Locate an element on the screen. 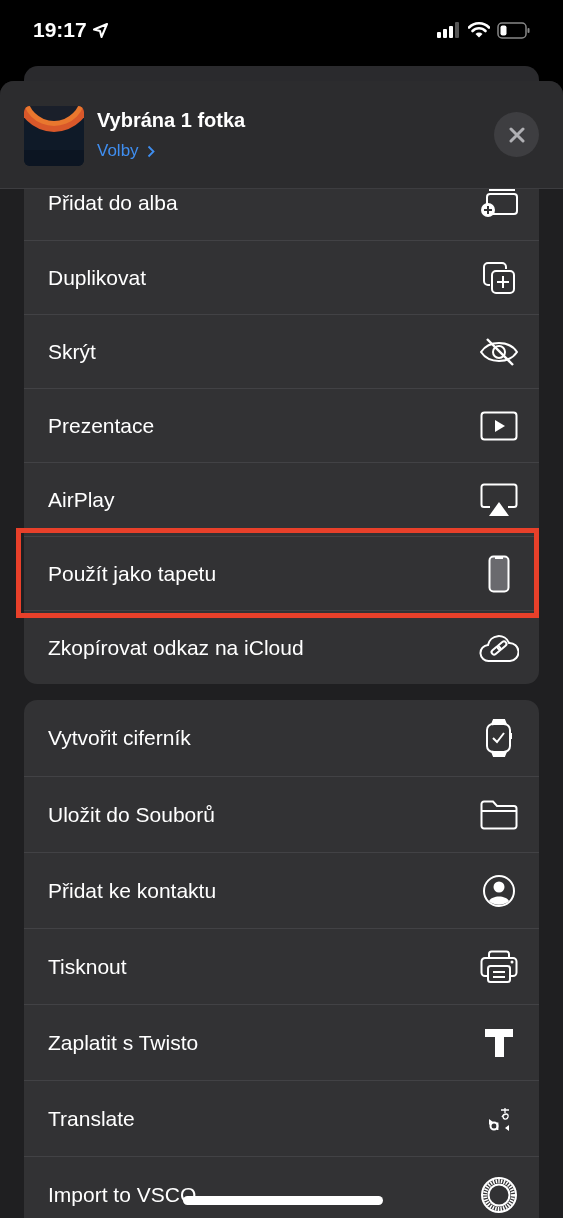 This screenshot has height=1218, width=563. action-label: Zaplatit s Twisto is located at coordinates (123, 1042).